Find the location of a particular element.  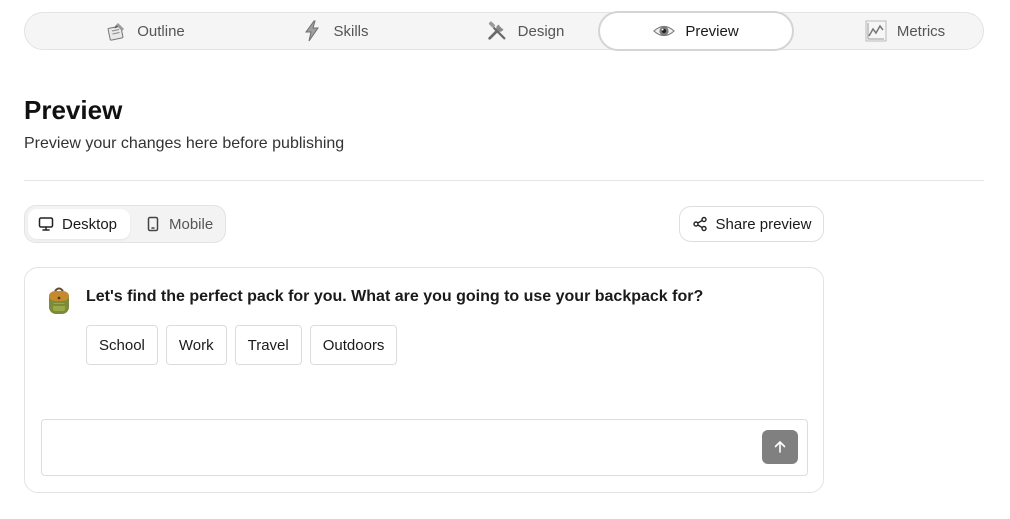

option-travel-button: Travel is located at coordinates (268, 345).